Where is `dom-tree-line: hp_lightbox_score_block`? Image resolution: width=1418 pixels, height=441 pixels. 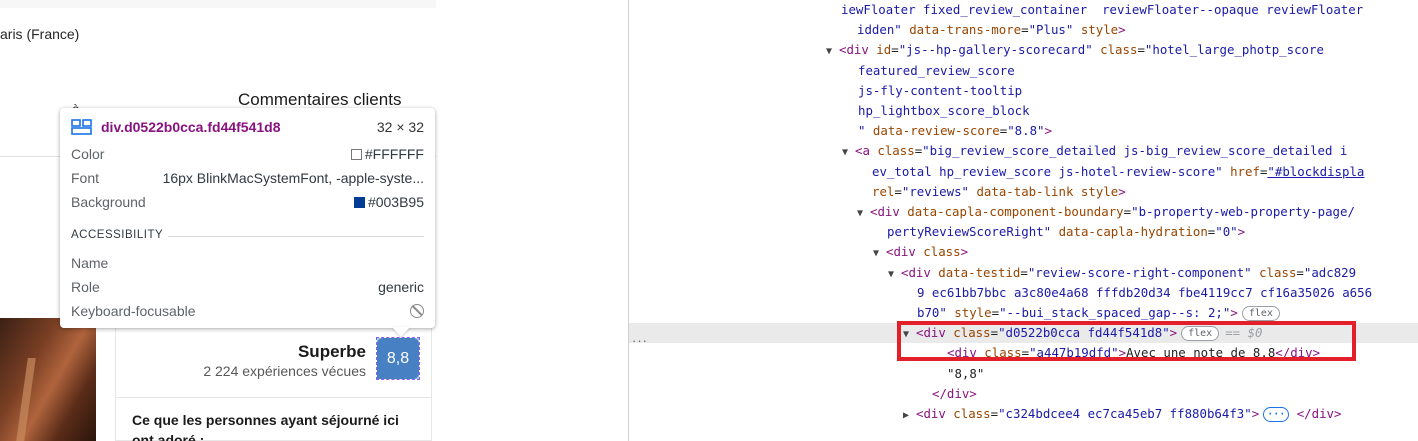
dom-tree-line: hp_lightbox_score_block is located at coordinates (1023, 111).